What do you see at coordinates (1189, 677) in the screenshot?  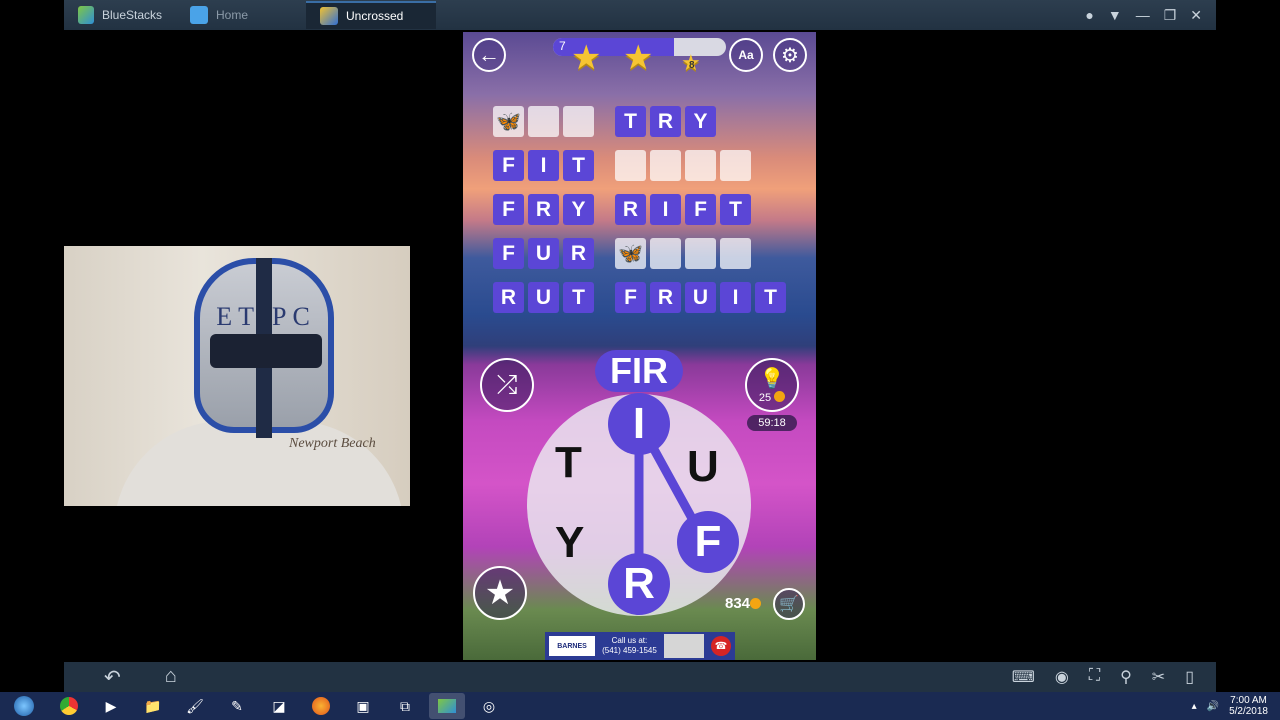 I see `rotate-device-icon: ▯` at bounding box center [1189, 677].